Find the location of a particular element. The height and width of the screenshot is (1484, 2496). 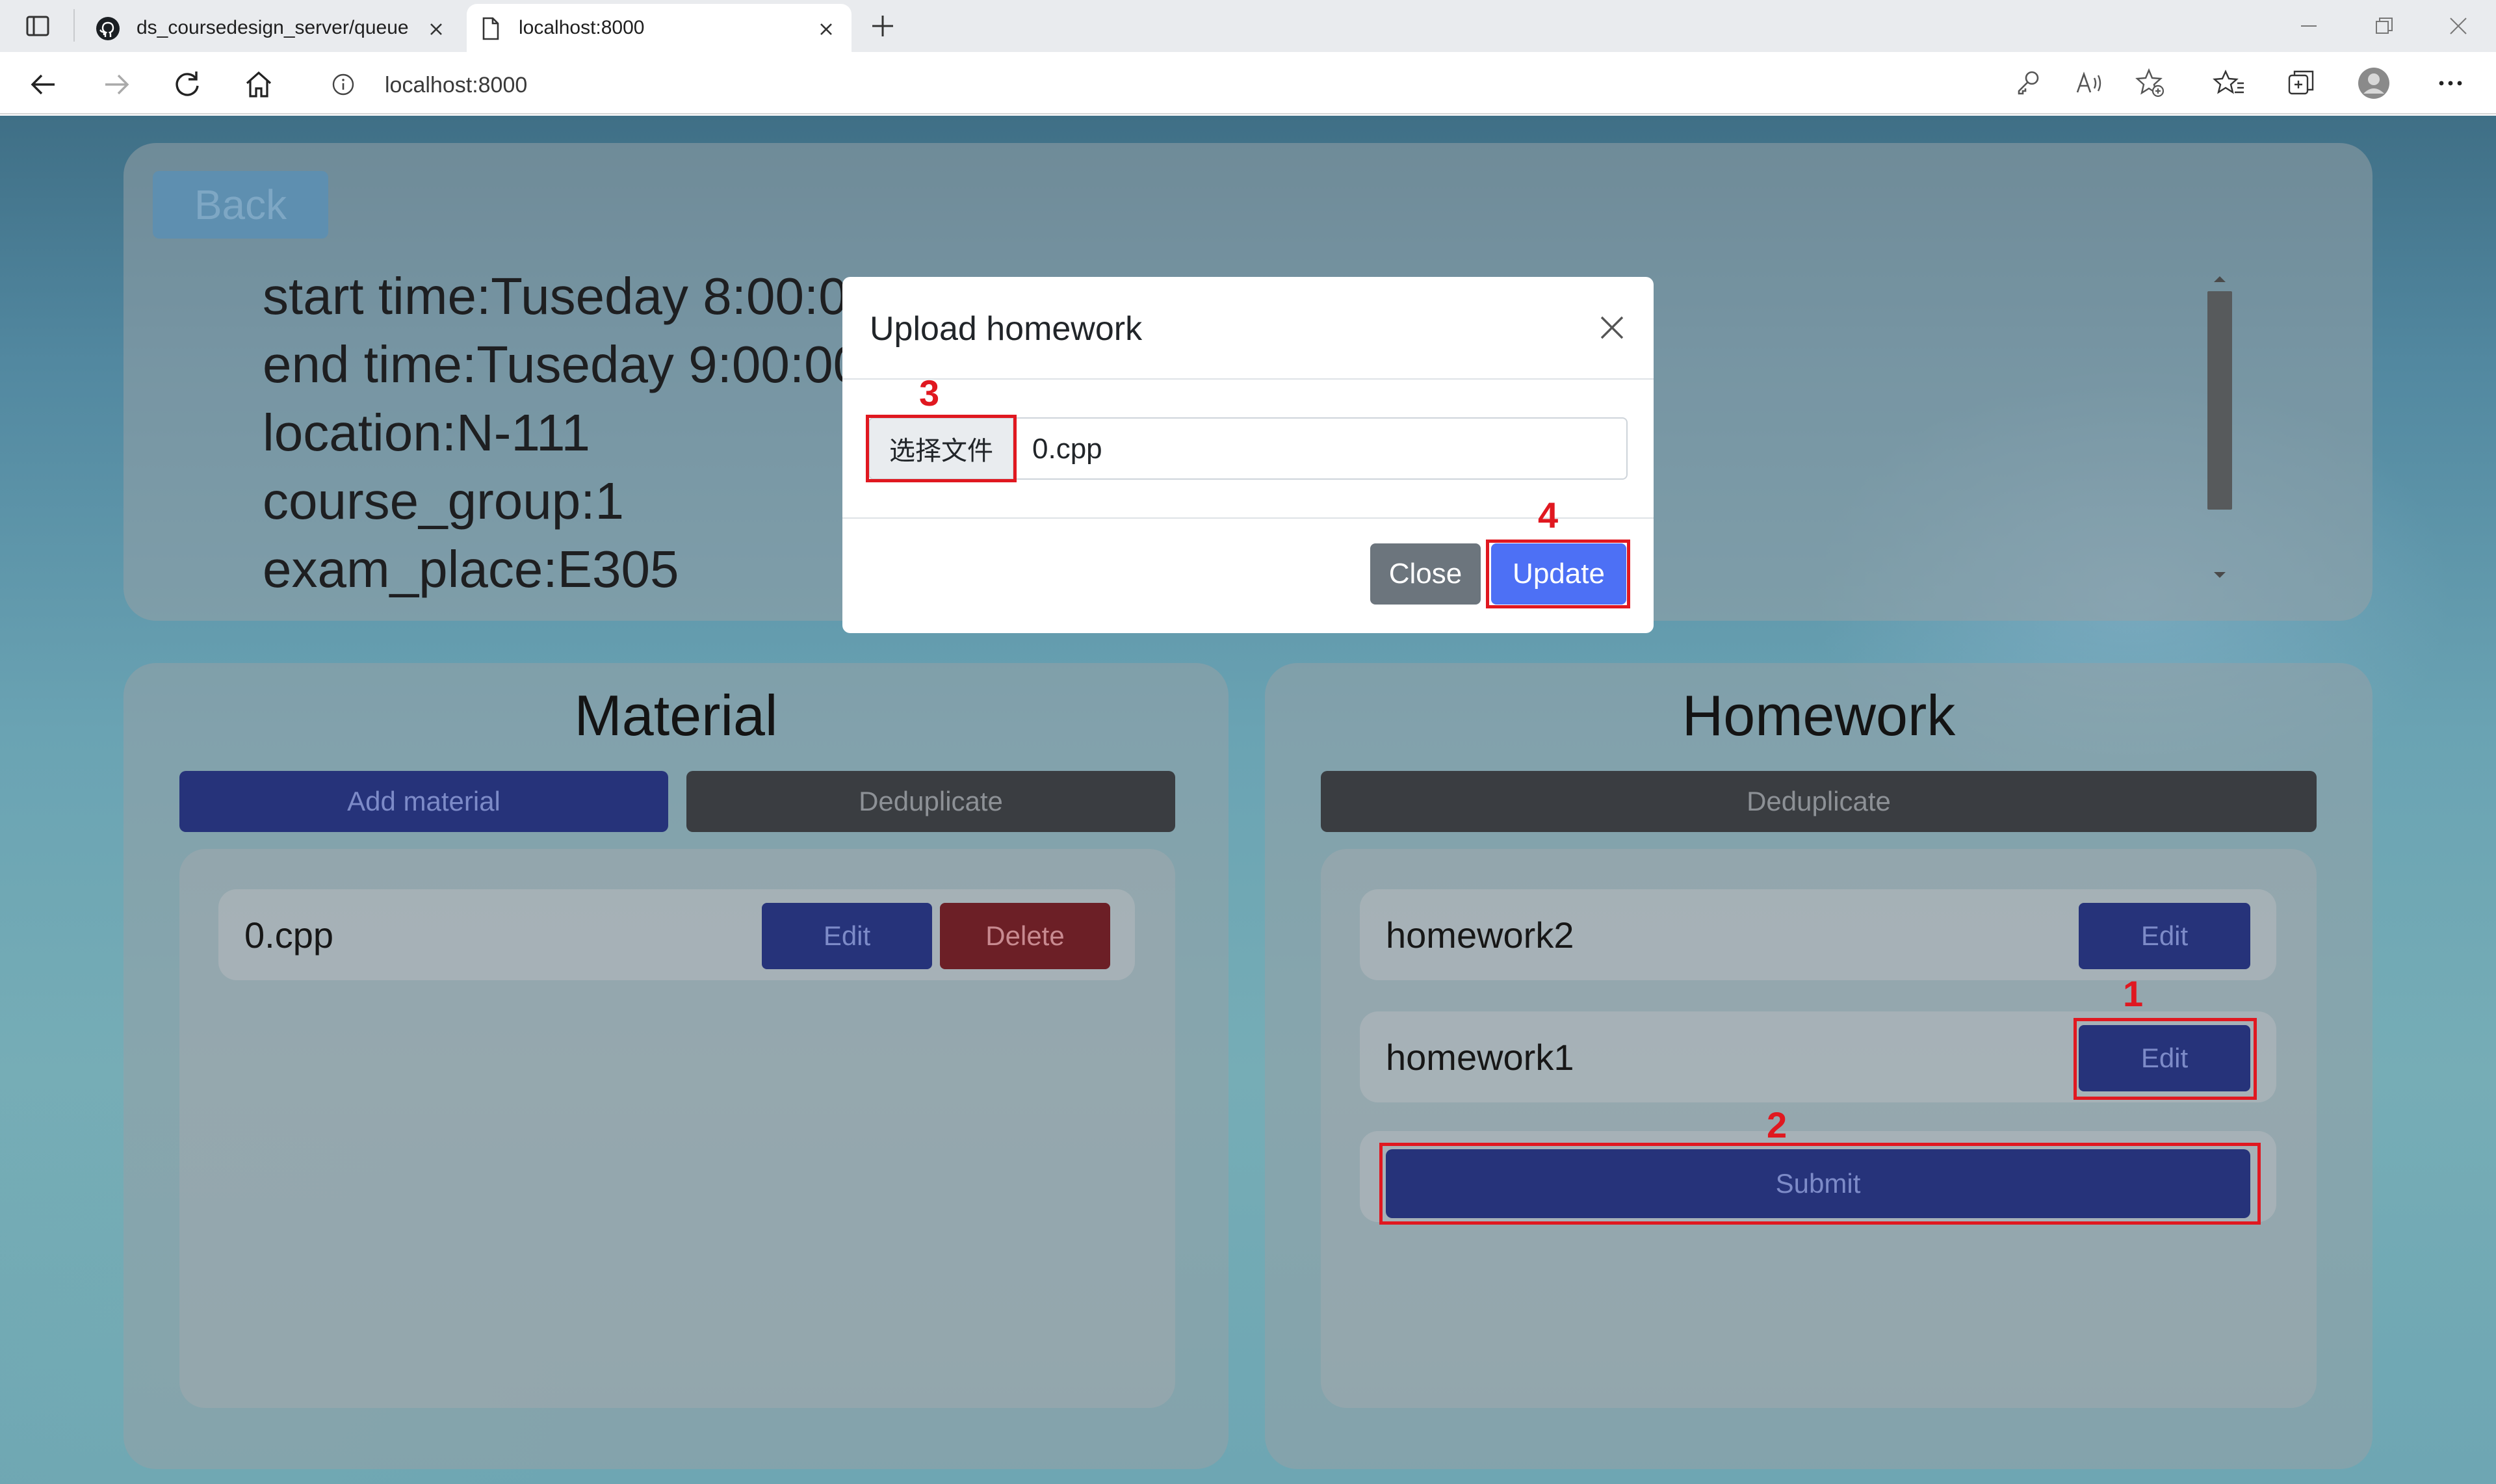

material-deduplicate-button: Deduplicate is located at coordinates (931, 802).